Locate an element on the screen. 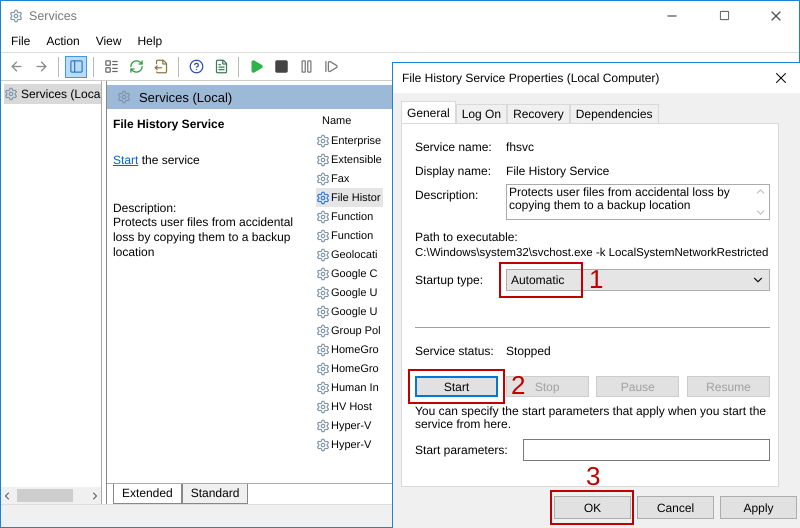  field-label: Path to executable: is located at coordinates (467, 237).